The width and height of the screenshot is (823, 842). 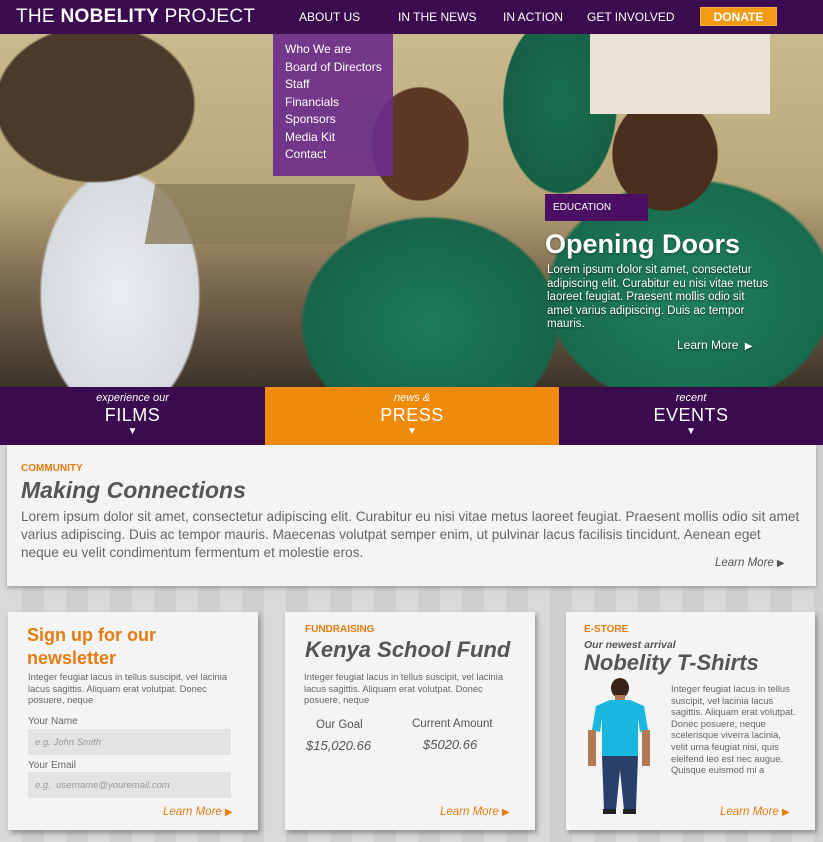 I want to click on tab-press-big: PRESS, so click(x=412, y=415).